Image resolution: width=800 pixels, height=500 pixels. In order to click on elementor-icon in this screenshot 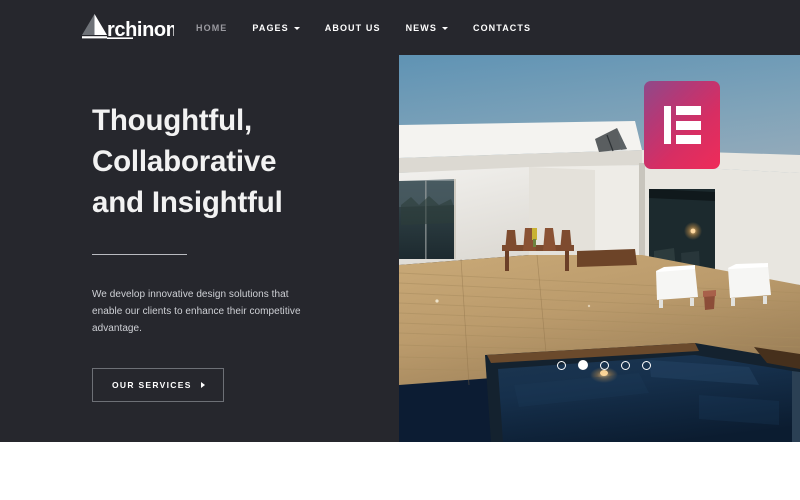, I will do `click(682, 125)`.